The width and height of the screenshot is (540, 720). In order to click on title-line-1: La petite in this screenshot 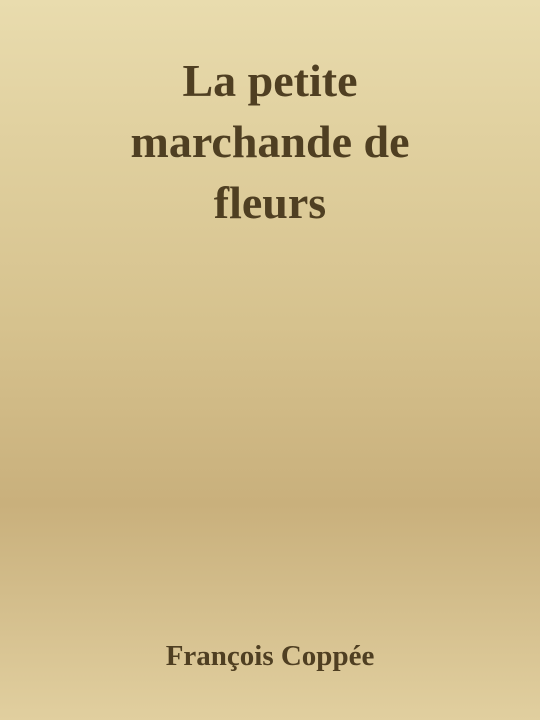, I will do `click(270, 80)`.